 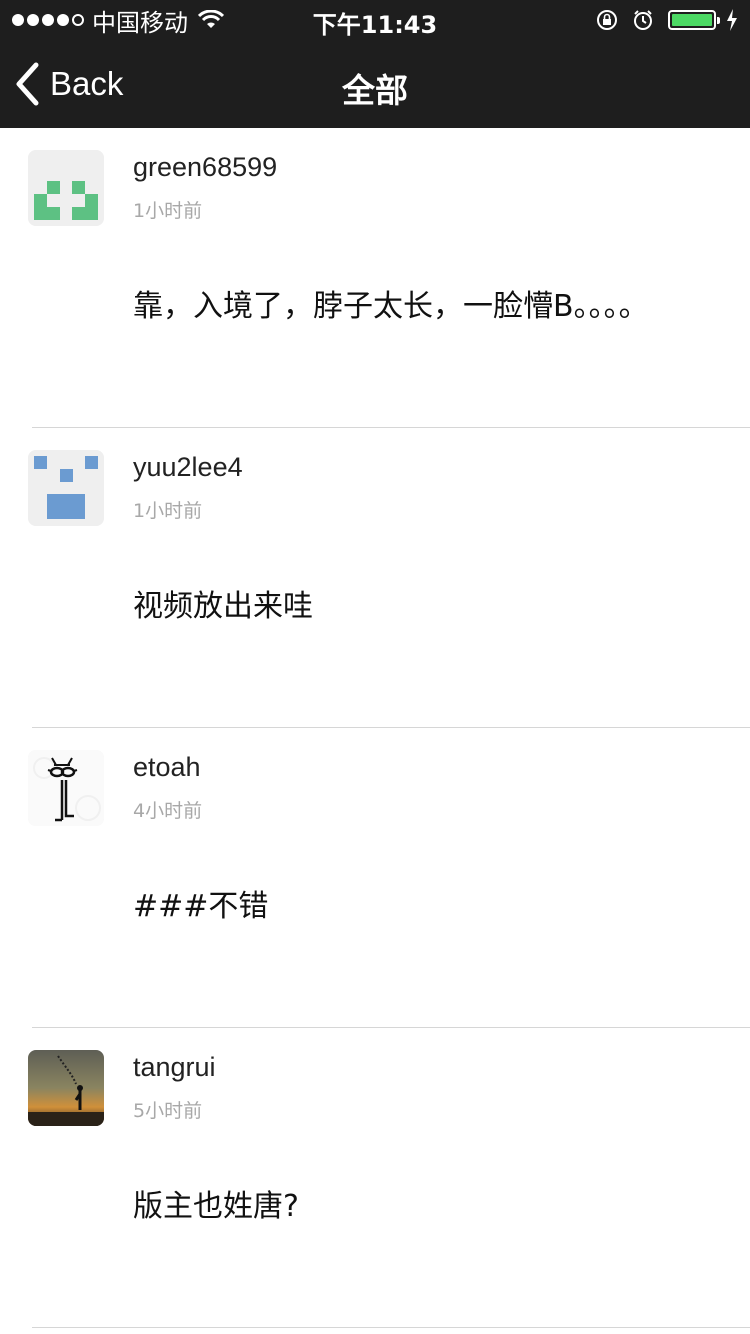 What do you see at coordinates (205, 167) in the screenshot?
I see `username: green68599` at bounding box center [205, 167].